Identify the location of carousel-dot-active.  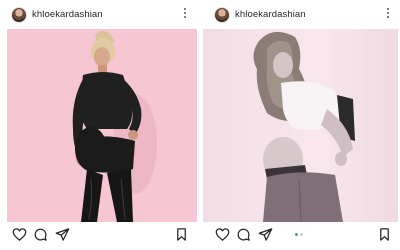
(296, 234).